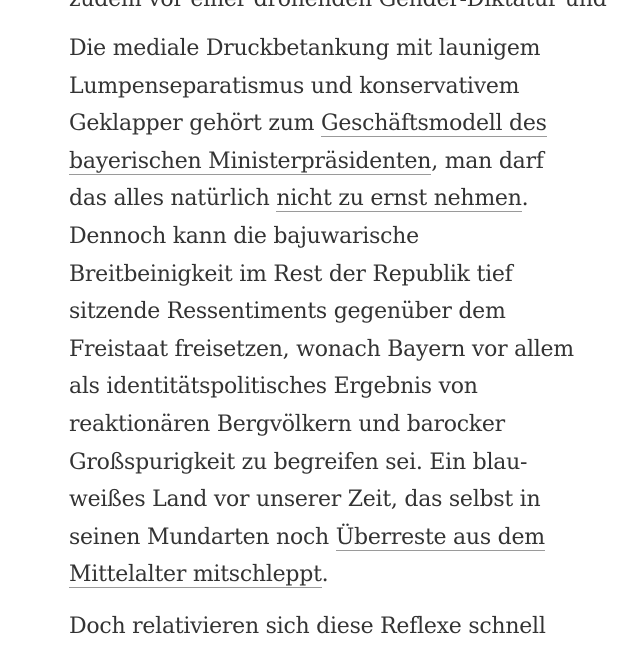 The width and height of the screenshot is (631, 646). I want to click on text-segment: das alles natürlich, so click(173, 199).